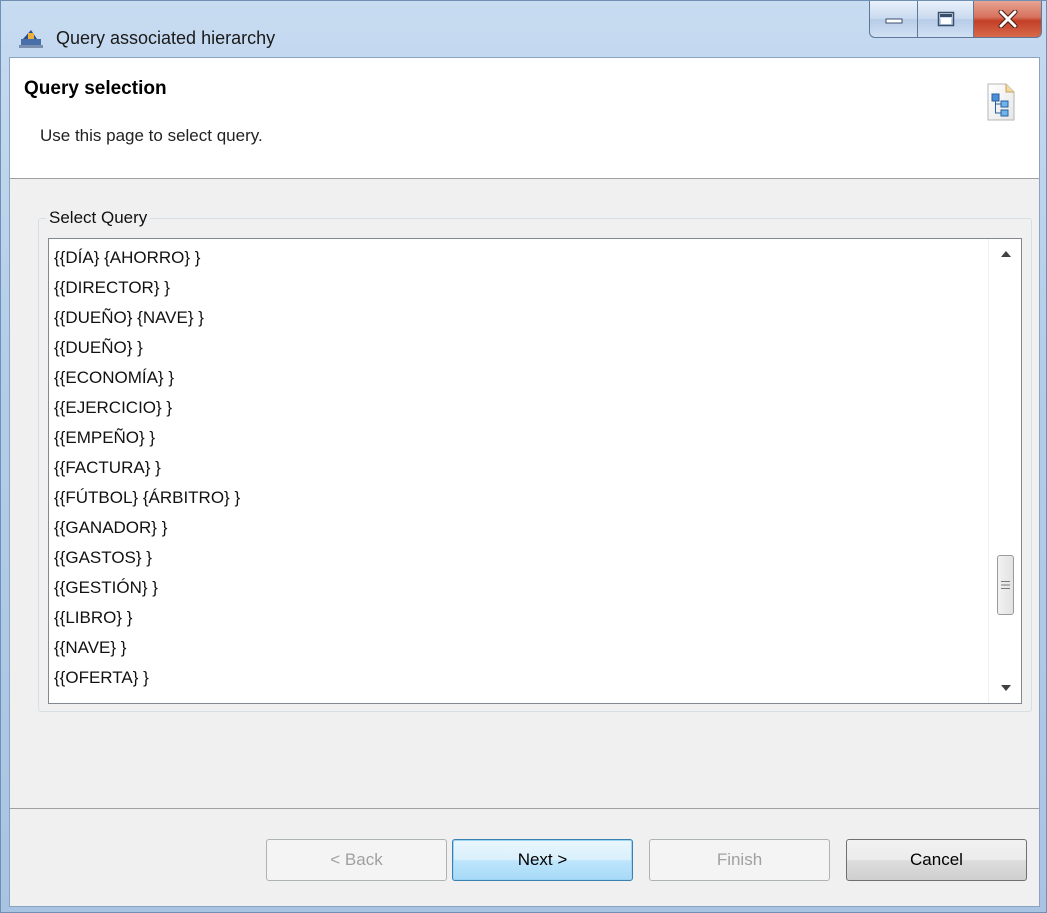 This screenshot has width=1047, height=913. What do you see at coordinates (523, 29) in the screenshot?
I see `title-bar: Query associated hierarchy` at bounding box center [523, 29].